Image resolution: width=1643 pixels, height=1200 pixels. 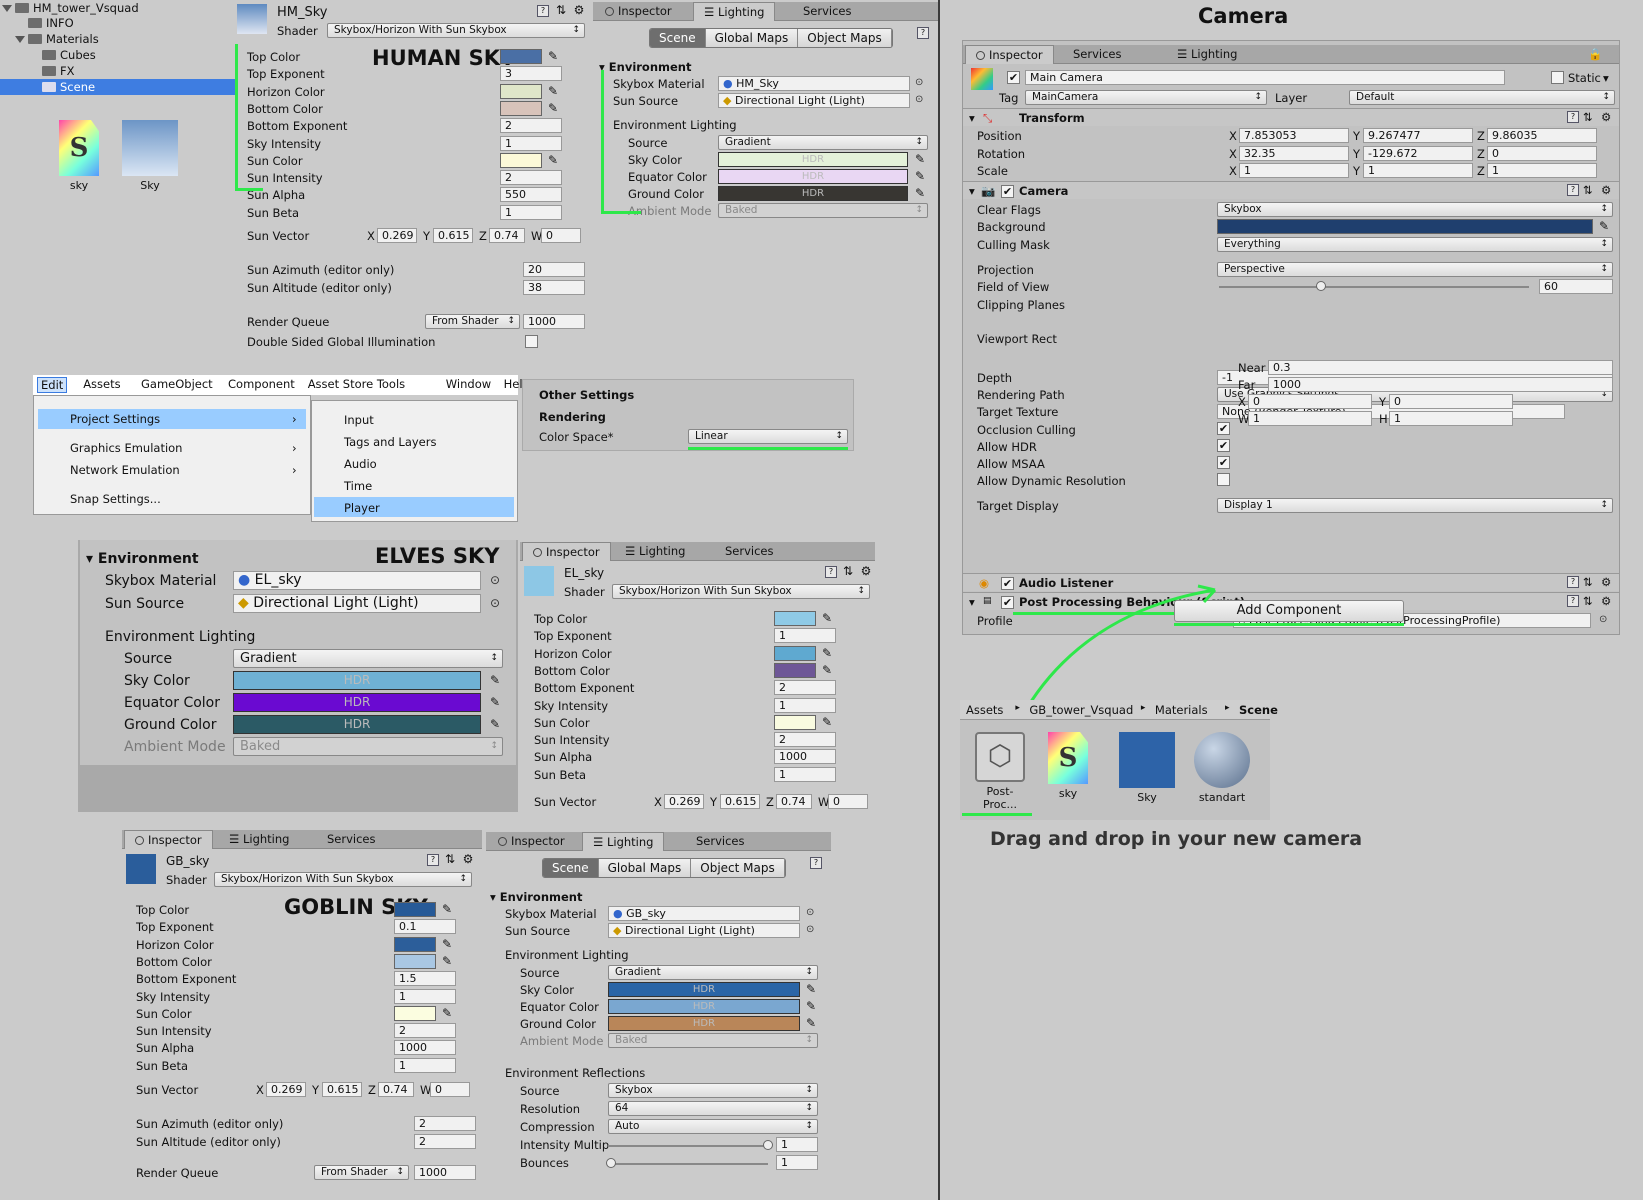 I want to click on dsgi-checkbox, so click(x=531, y=341).